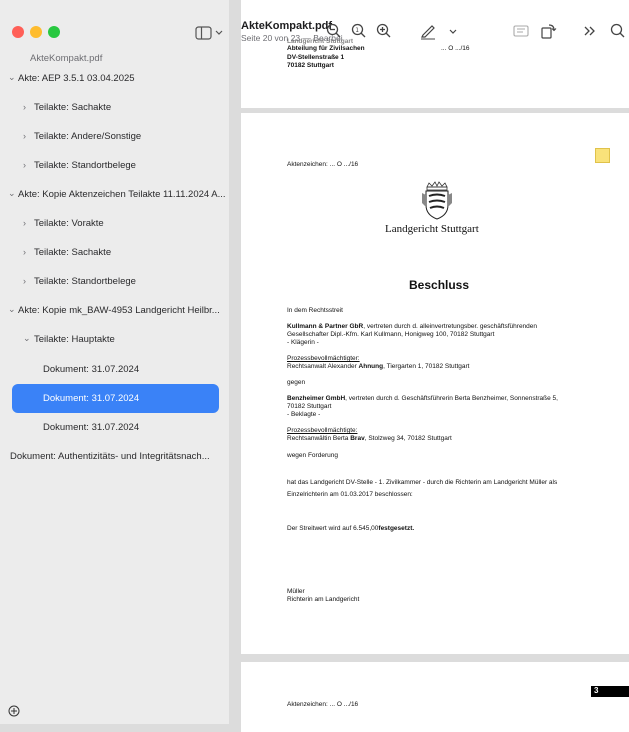 The height and width of the screenshot is (732, 629). What do you see at coordinates (453, 31) in the screenshot?
I see `markup-menu-chevron-icon` at bounding box center [453, 31].